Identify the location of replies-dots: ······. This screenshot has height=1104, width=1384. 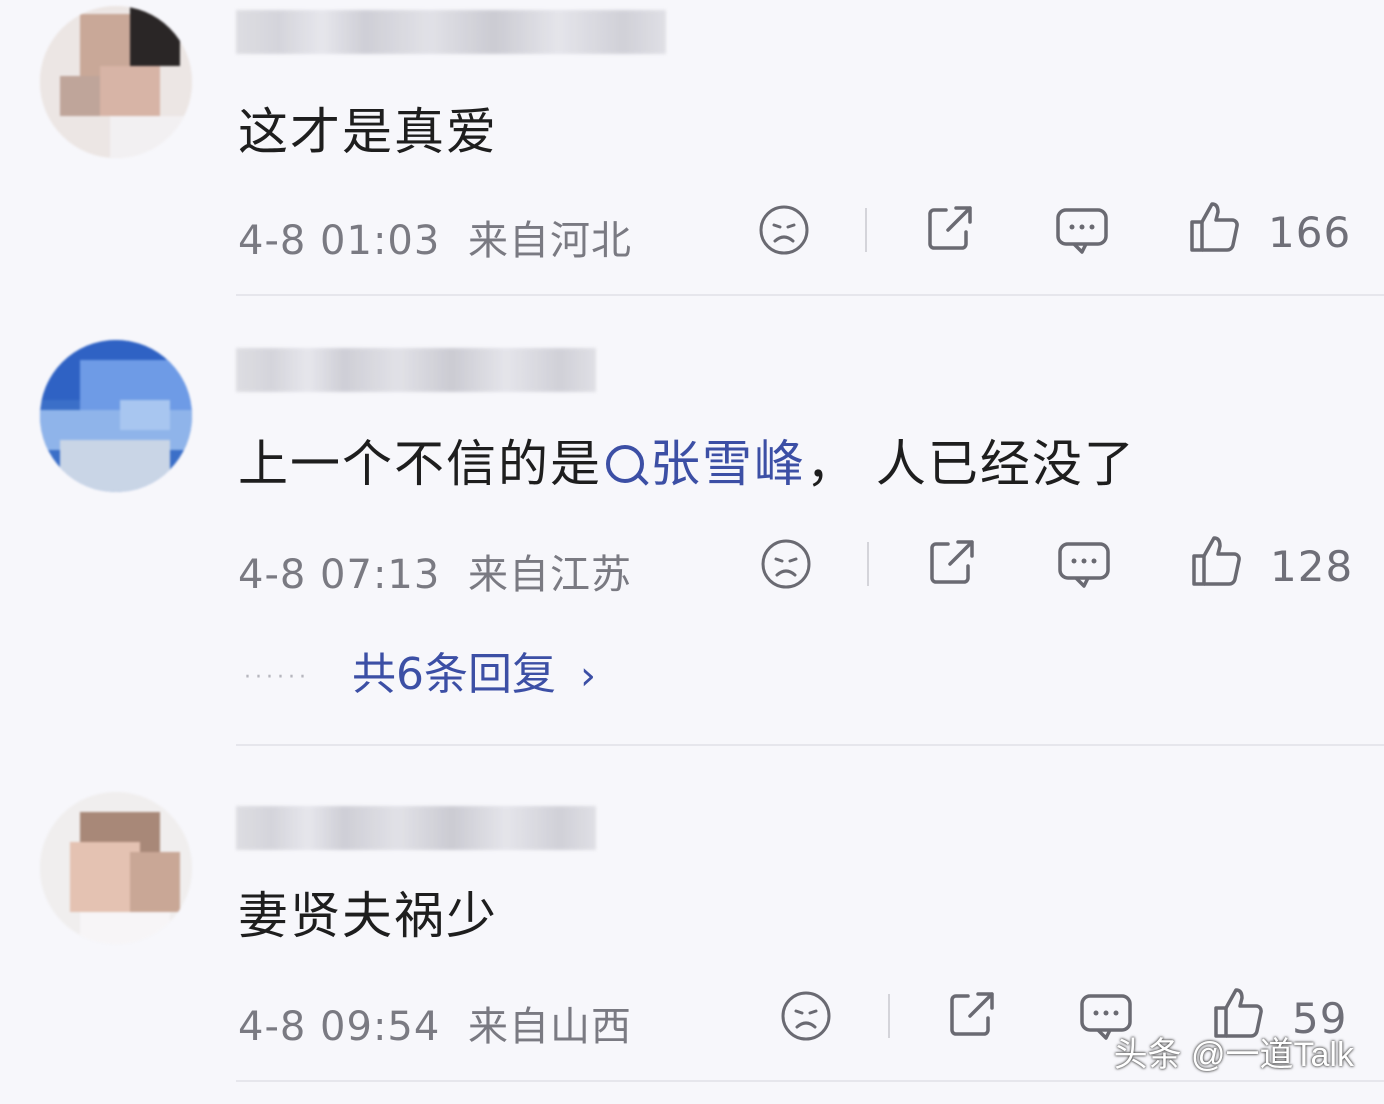
(277, 677).